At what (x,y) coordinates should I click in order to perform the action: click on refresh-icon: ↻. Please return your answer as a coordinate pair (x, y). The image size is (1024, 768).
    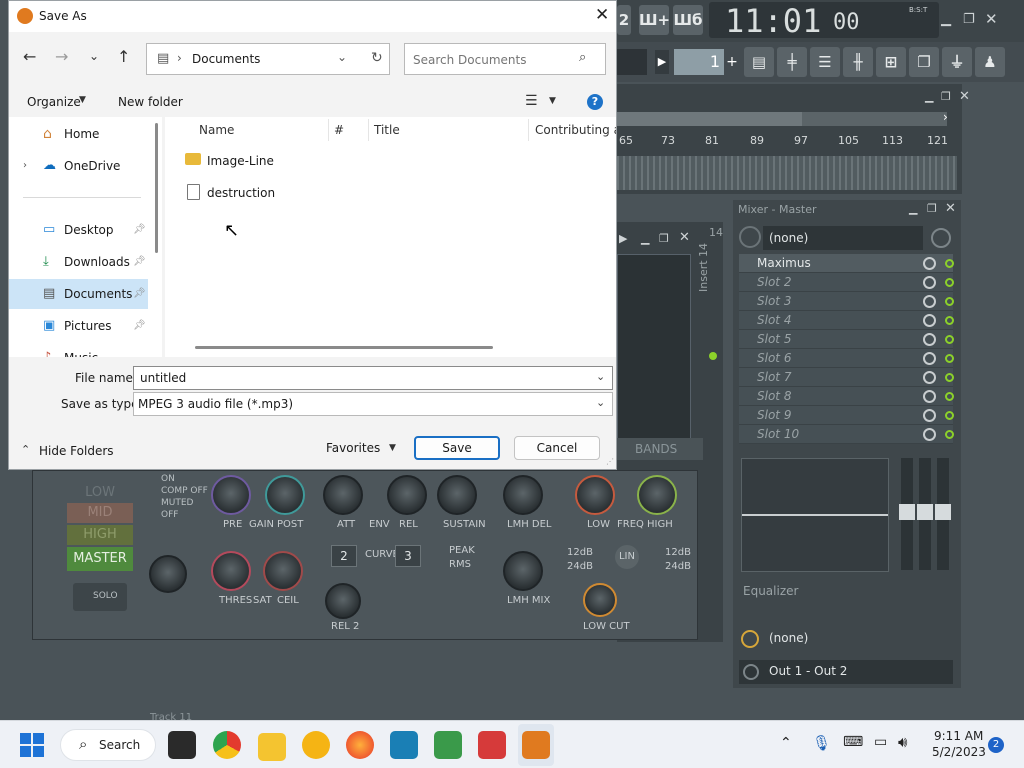
    Looking at the image, I should click on (377, 58).